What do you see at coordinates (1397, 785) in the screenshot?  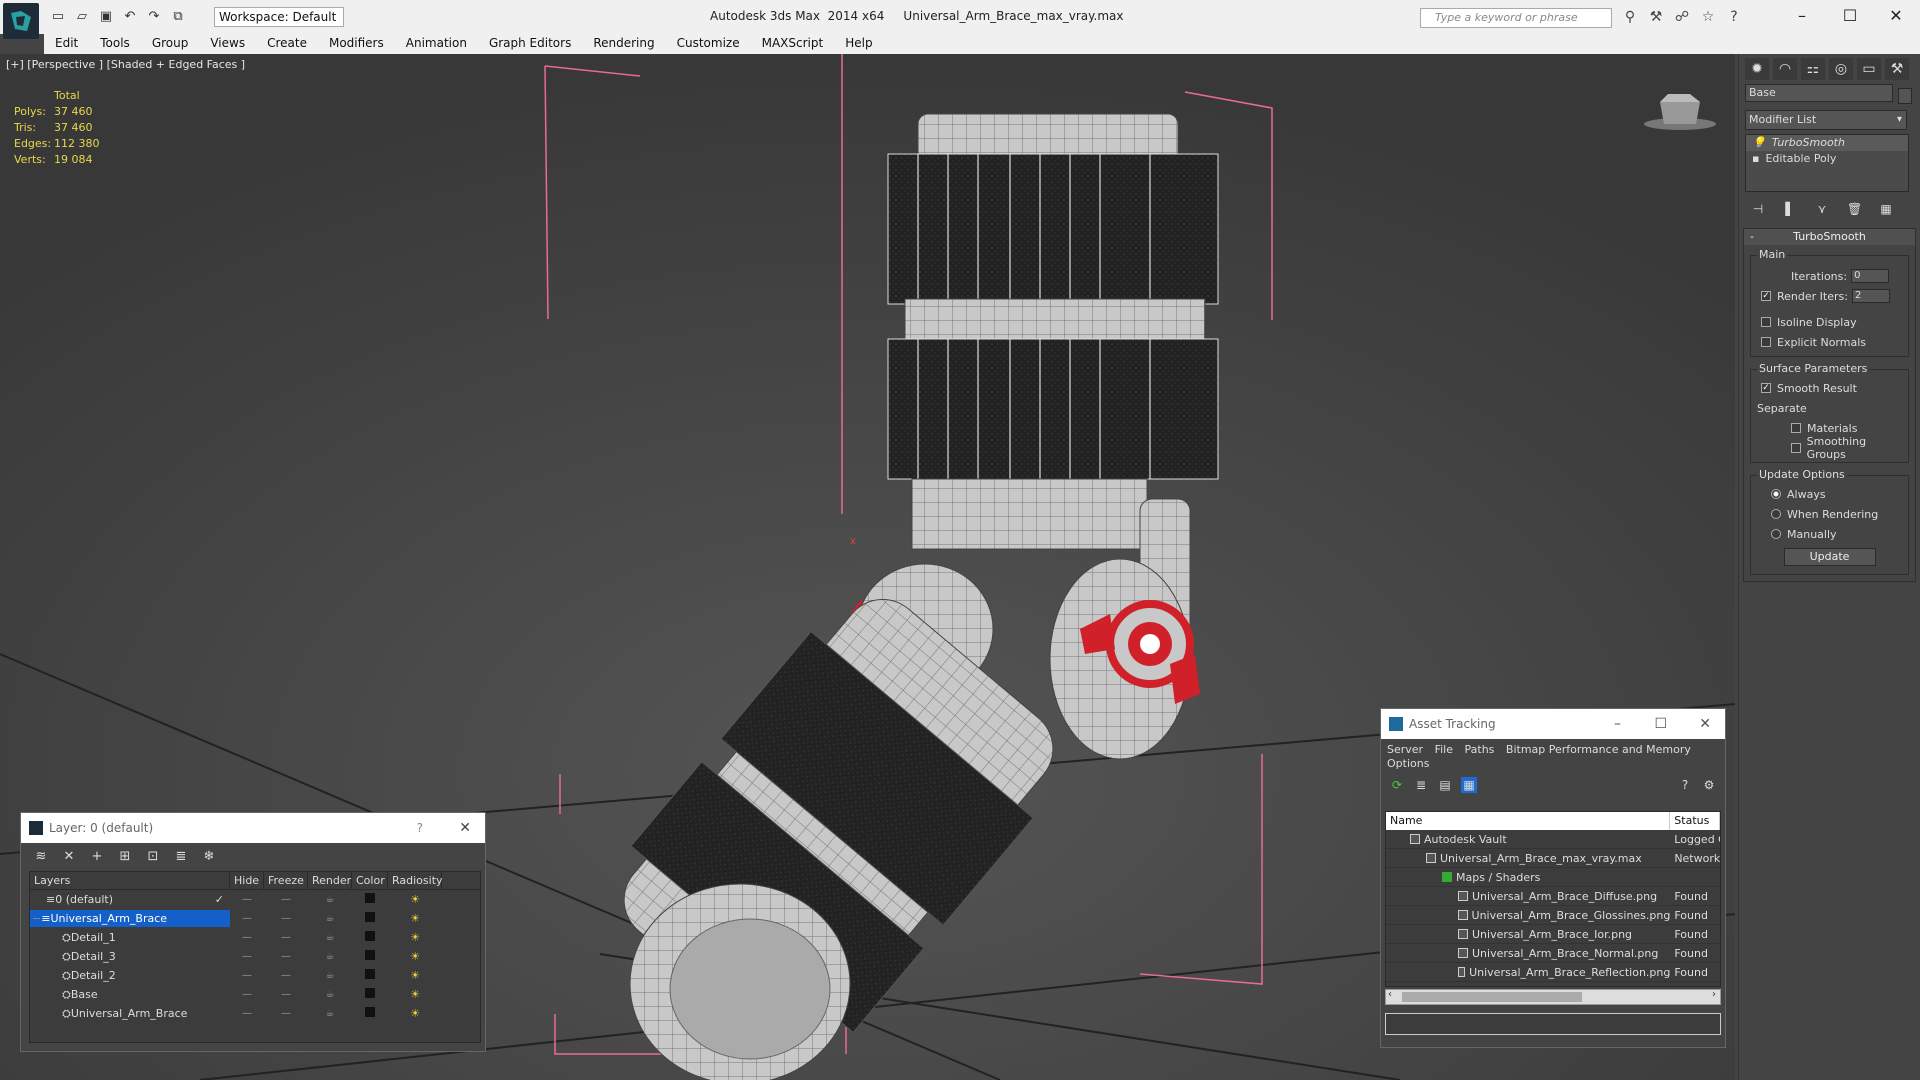 I see `refresh-icon: ⟳` at bounding box center [1397, 785].